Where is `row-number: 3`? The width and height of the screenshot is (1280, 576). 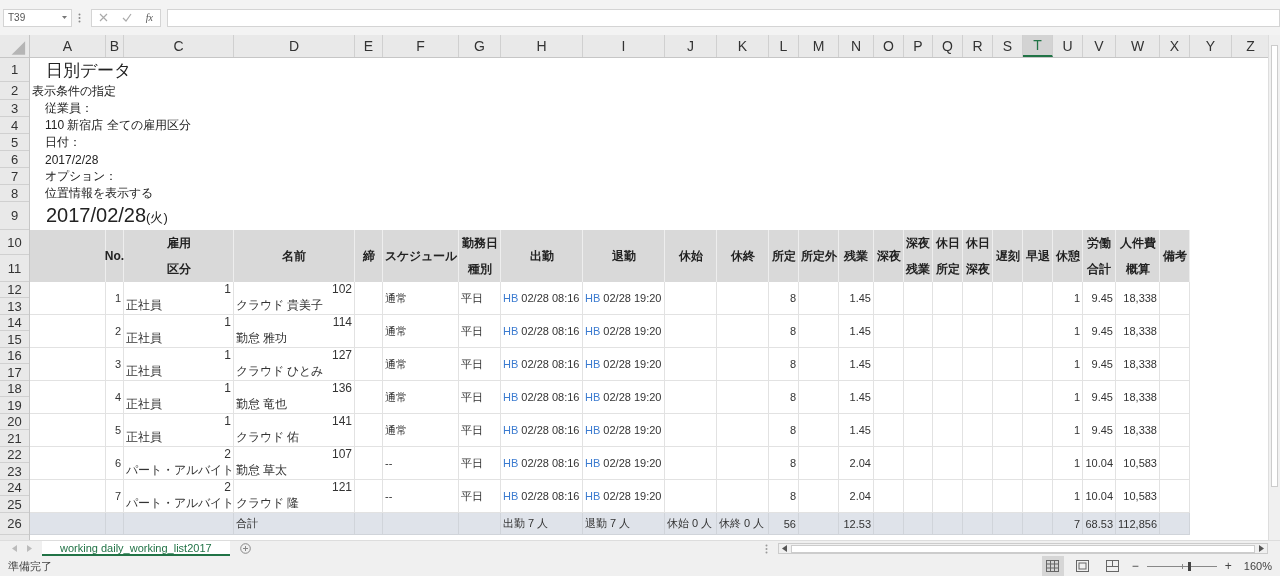 row-number: 3 is located at coordinates (14, 108).